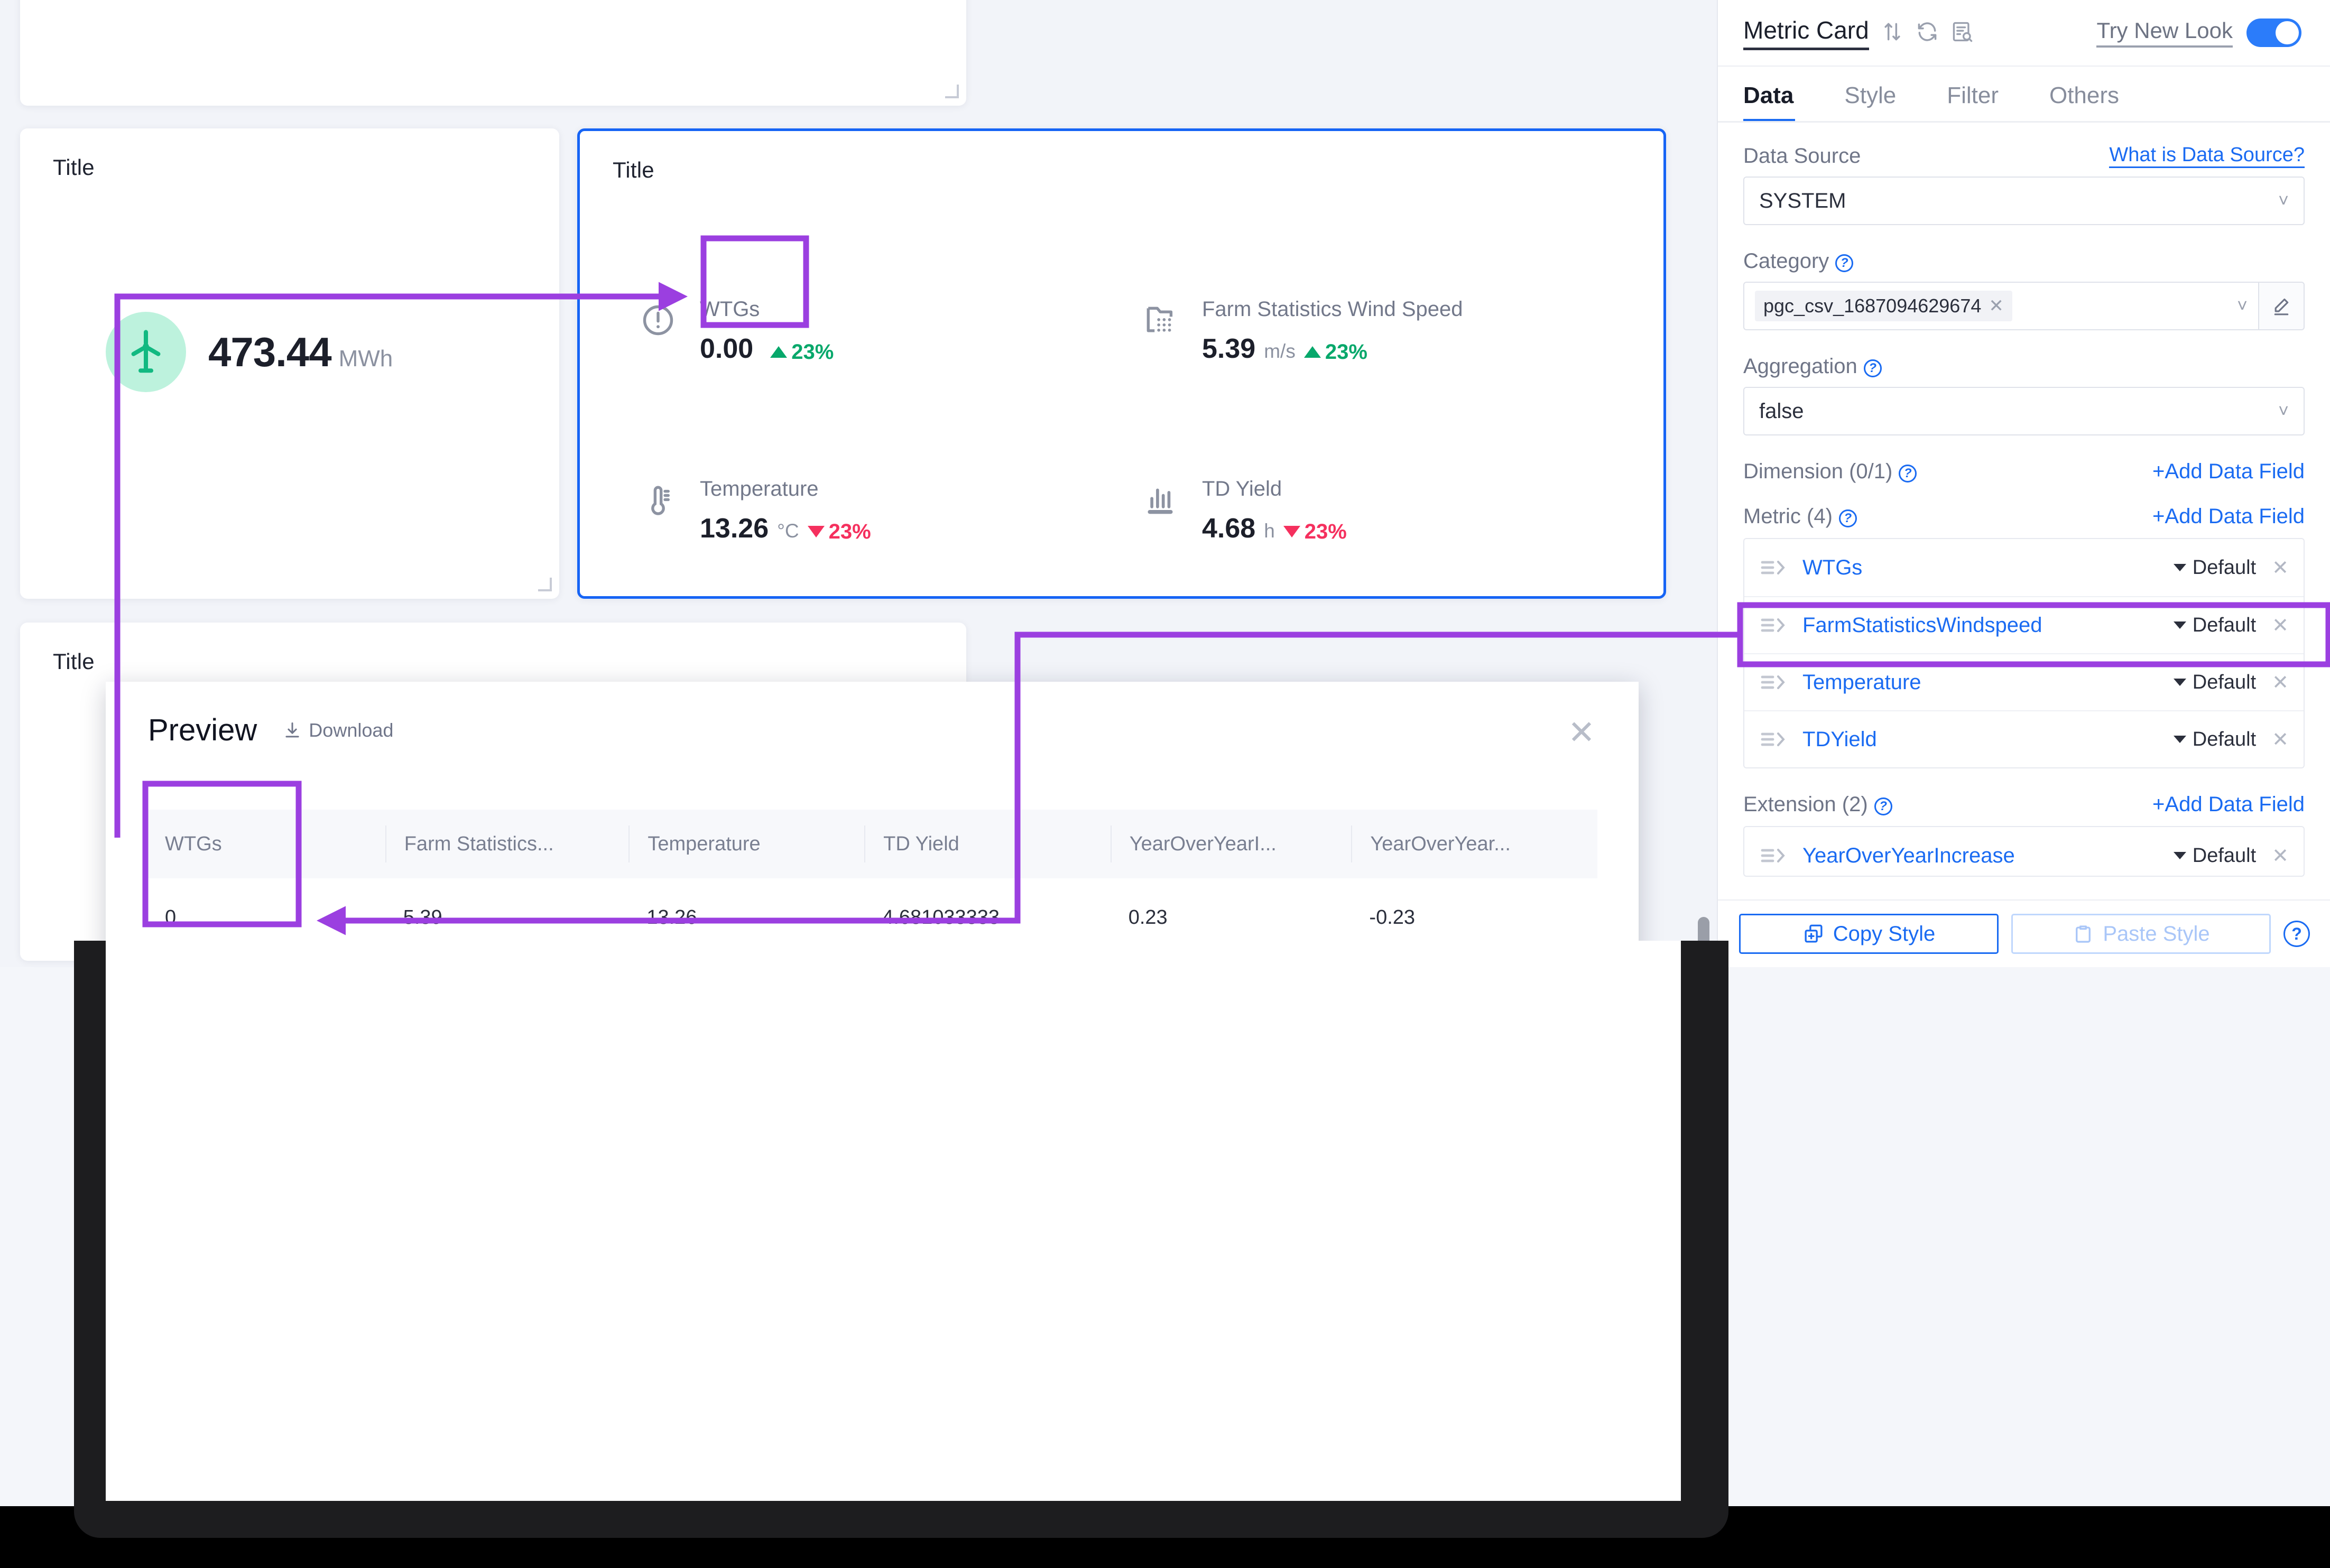 This screenshot has height=1568, width=2330. I want to click on download-button: Download, so click(337, 730).